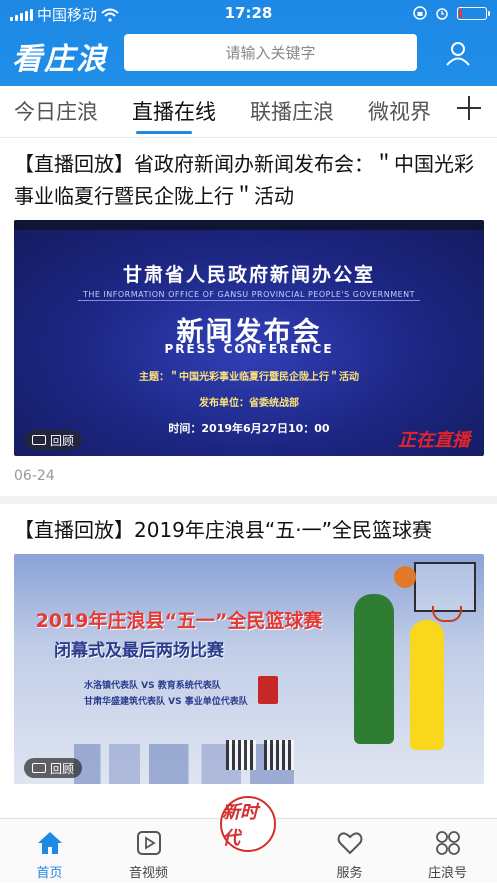 The width and height of the screenshot is (497, 884). I want to click on nav-home: 首页, so click(49, 851).